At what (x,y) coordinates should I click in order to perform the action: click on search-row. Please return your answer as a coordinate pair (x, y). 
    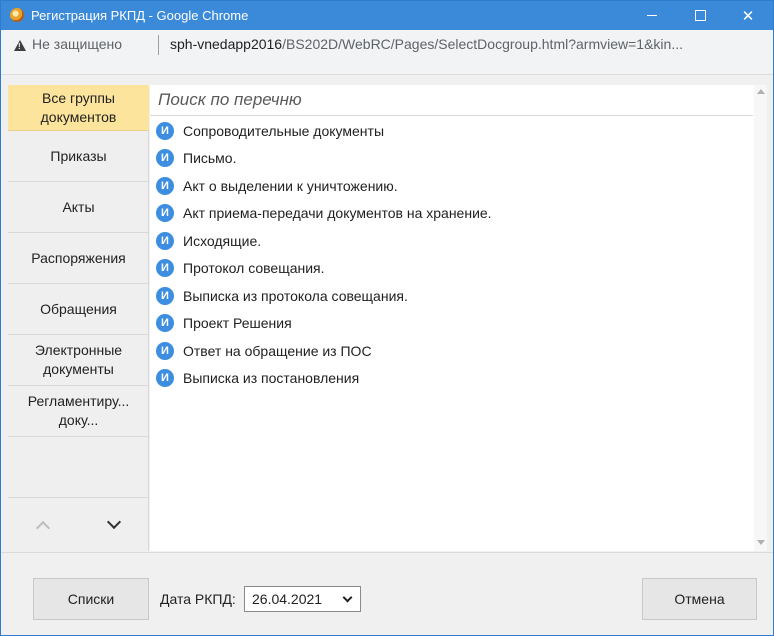
    Looking at the image, I should click on (451, 100).